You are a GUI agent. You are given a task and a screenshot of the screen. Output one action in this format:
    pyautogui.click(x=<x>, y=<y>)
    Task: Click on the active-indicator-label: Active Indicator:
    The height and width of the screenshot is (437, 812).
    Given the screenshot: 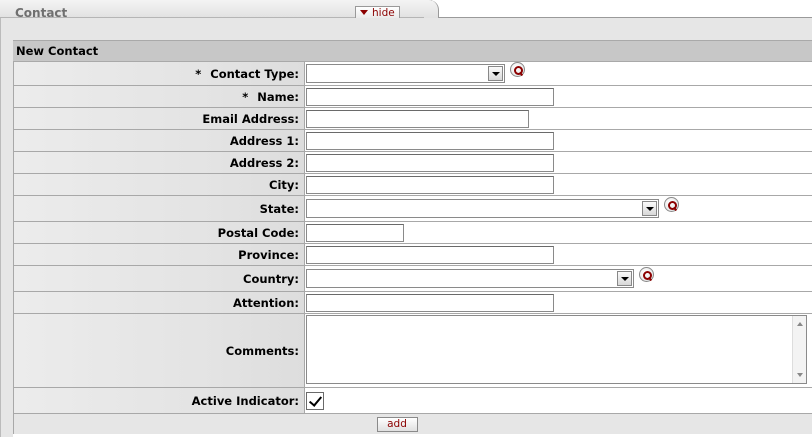 What is the action you would take?
    pyautogui.click(x=159, y=400)
    